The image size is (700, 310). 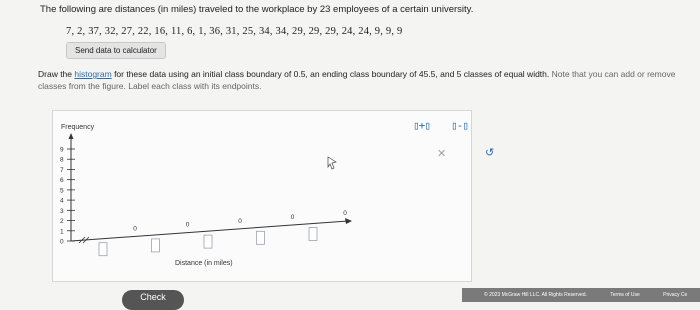 I want to click on remove-class-button: ▯-▯, so click(x=460, y=127).